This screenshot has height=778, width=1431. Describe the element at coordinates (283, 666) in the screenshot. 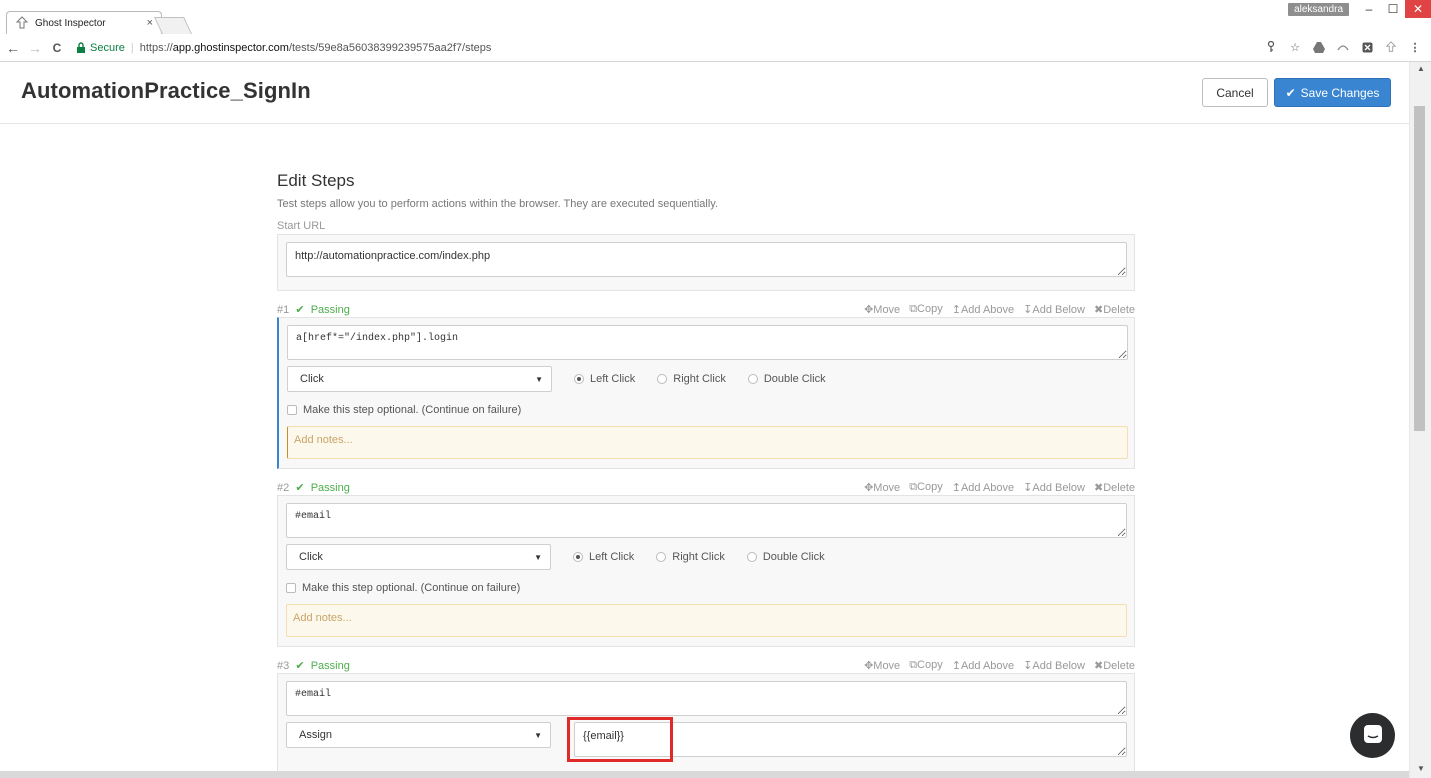

I see `step-number: #3` at that location.